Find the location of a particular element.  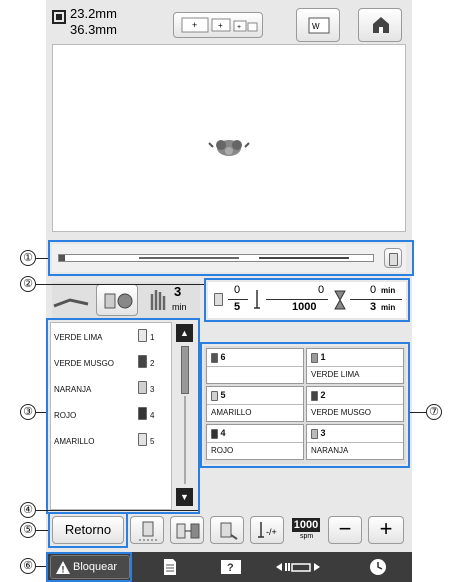

preview-icon: W is located at coordinates (319, 25).